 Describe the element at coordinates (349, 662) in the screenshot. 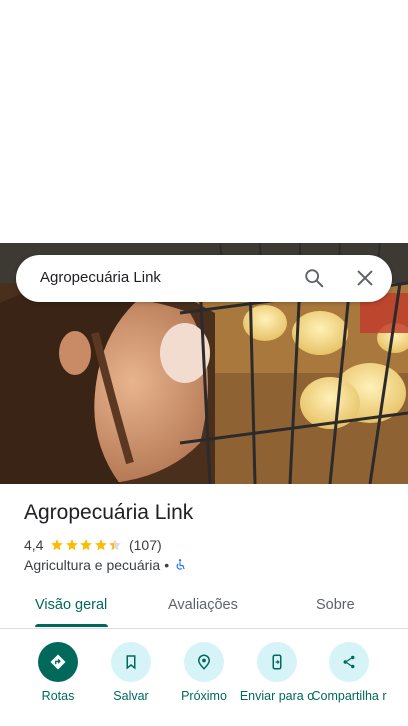

I see `share-icon` at that location.